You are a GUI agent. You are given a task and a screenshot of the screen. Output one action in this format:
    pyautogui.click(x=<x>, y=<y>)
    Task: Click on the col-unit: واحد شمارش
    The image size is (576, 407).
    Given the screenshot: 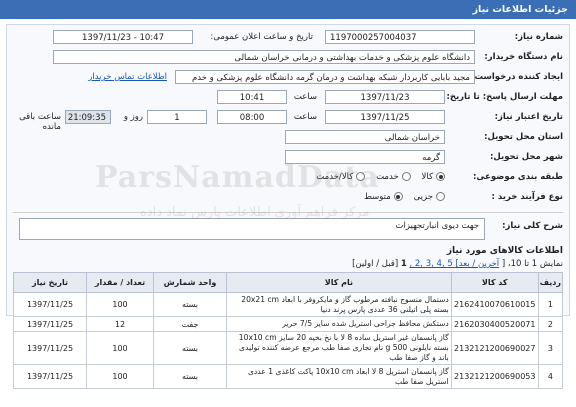 What is the action you would take?
    pyautogui.click(x=190, y=282)
    